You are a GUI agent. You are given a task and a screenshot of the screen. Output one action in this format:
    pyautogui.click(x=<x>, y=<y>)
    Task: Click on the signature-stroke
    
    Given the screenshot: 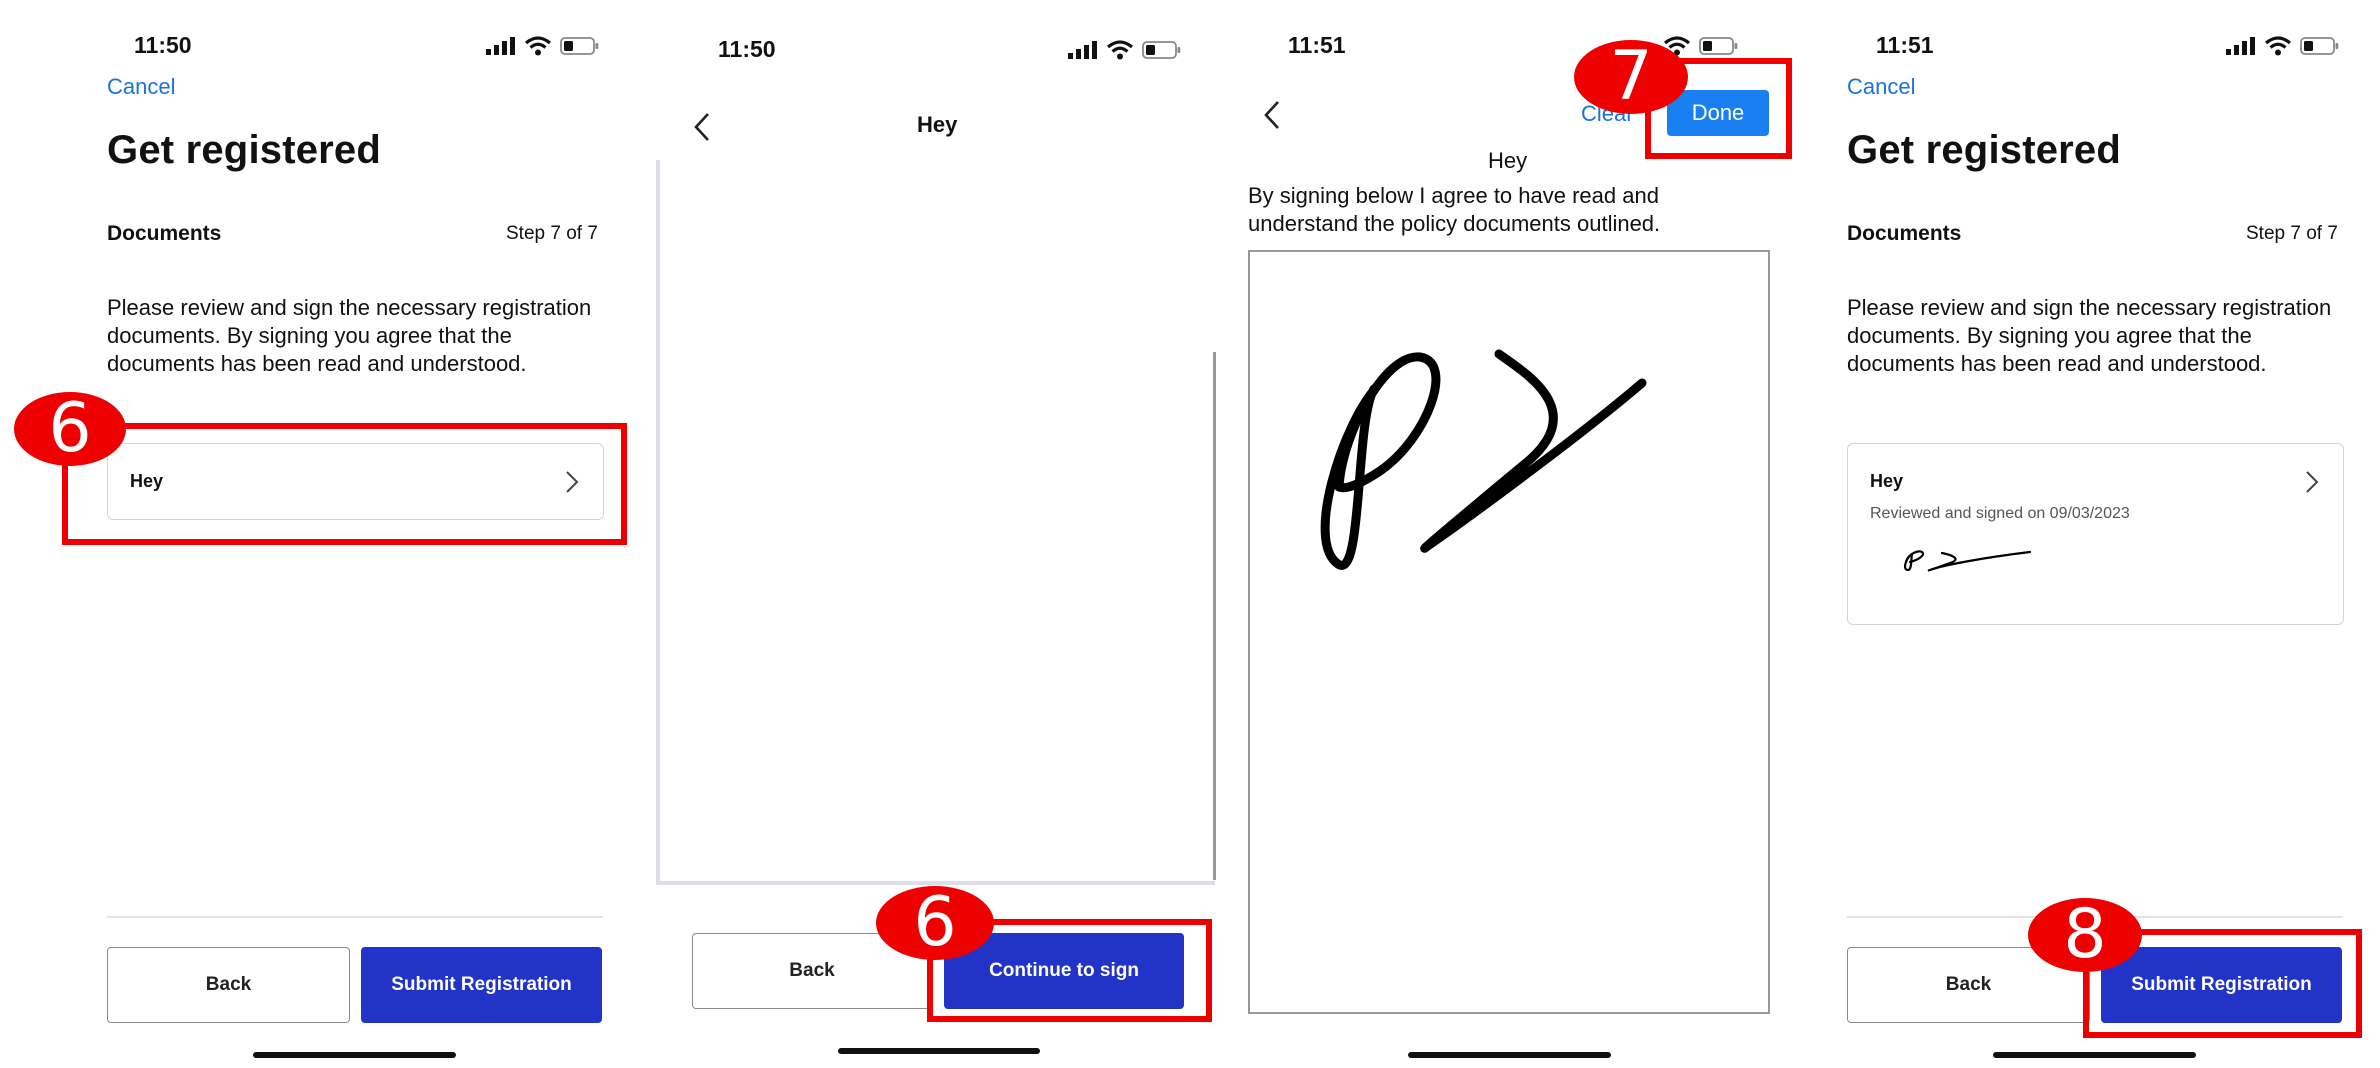 What is the action you would take?
    pyautogui.click(x=1483, y=459)
    